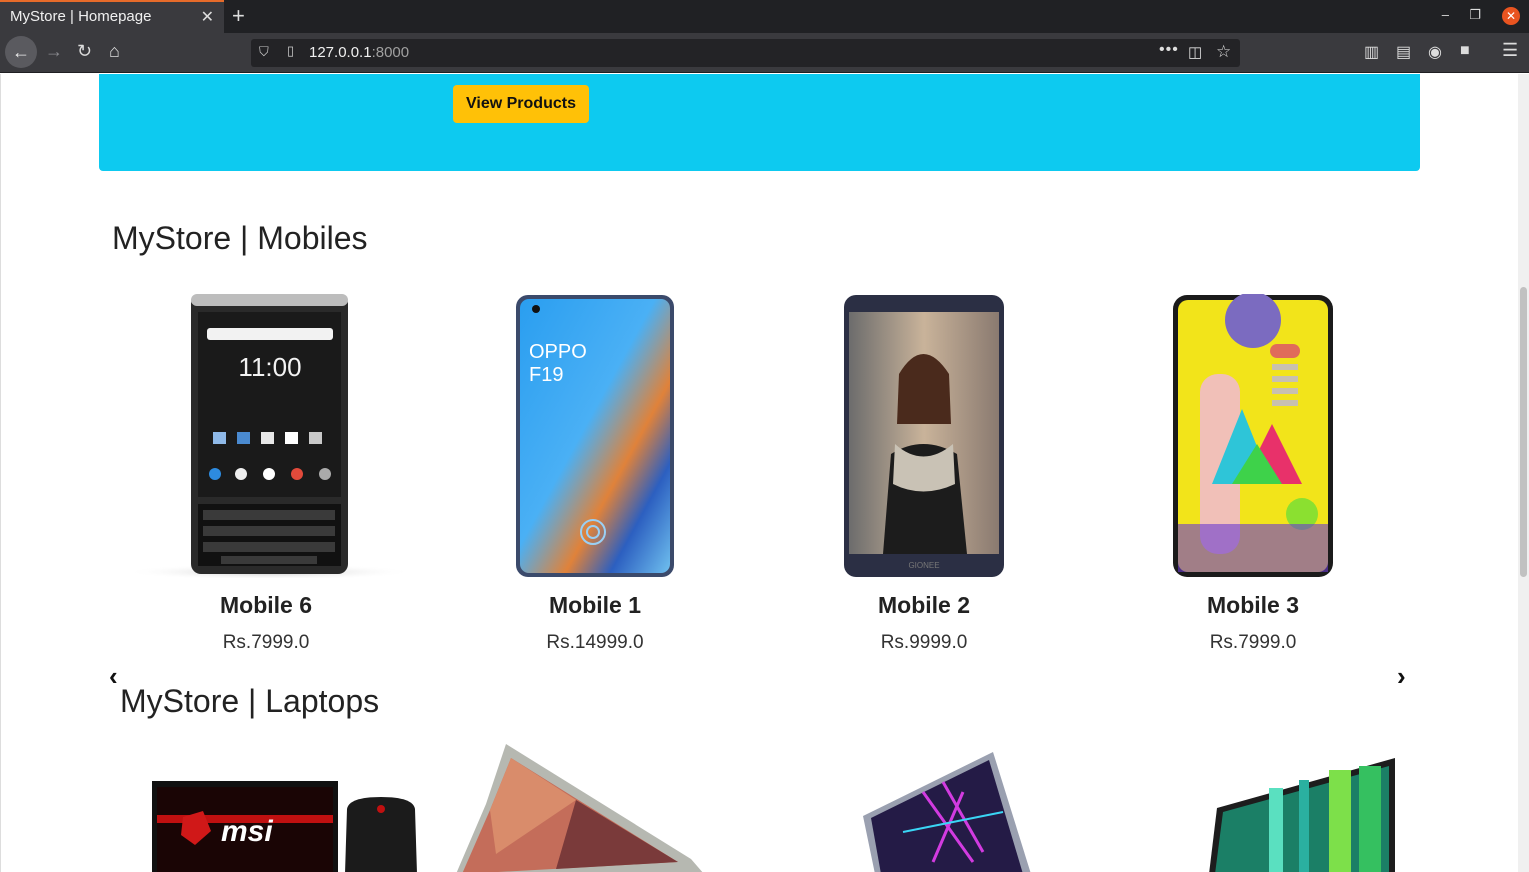 Image resolution: width=1529 pixels, height=872 pixels. What do you see at coordinates (924, 605) in the screenshot?
I see `product-name: Mobile 2` at bounding box center [924, 605].